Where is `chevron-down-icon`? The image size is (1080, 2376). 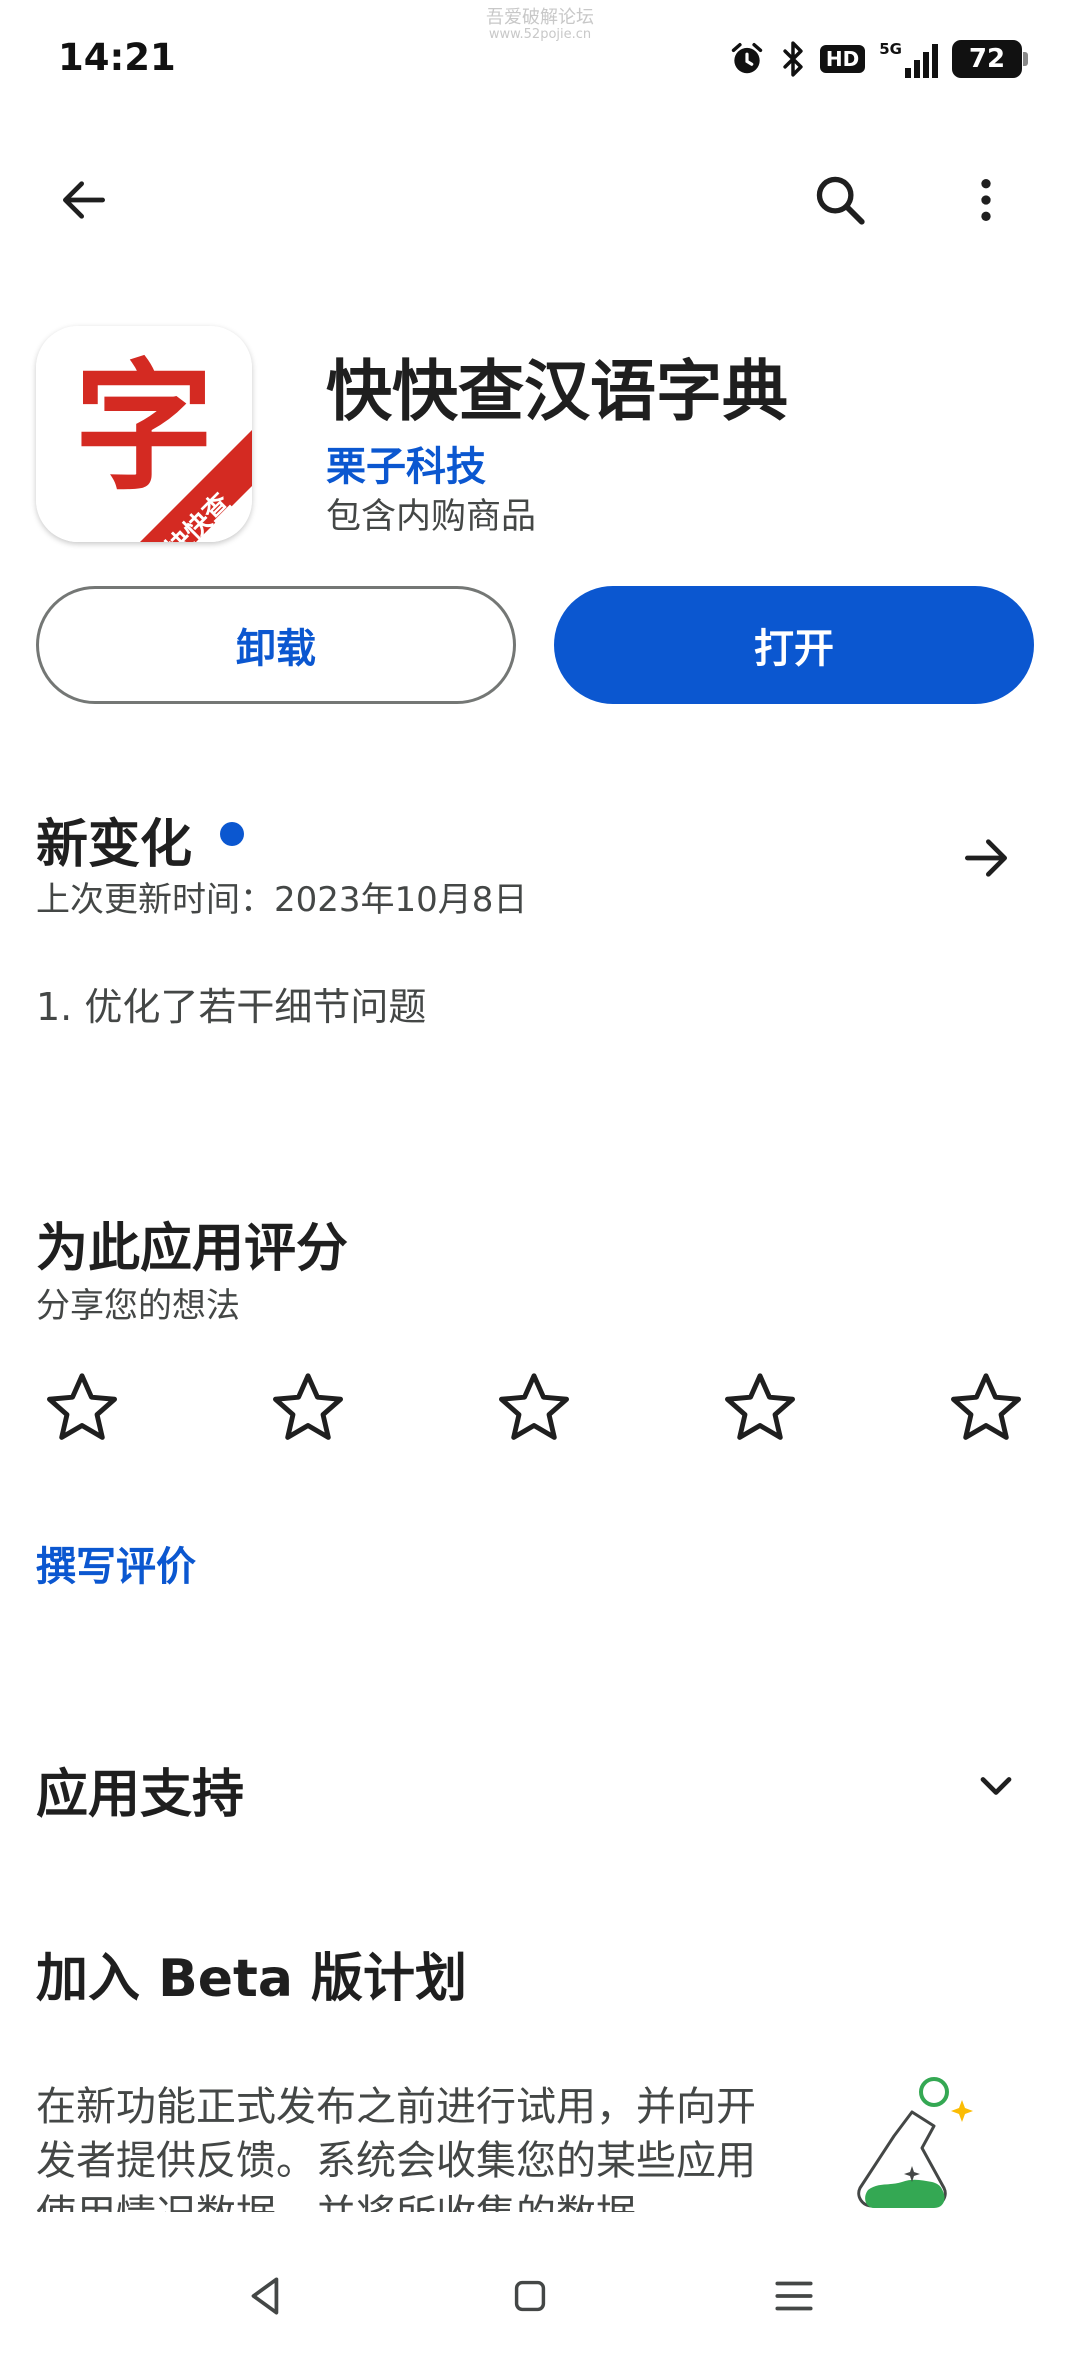
chevron-down-icon is located at coordinates (996, 1786).